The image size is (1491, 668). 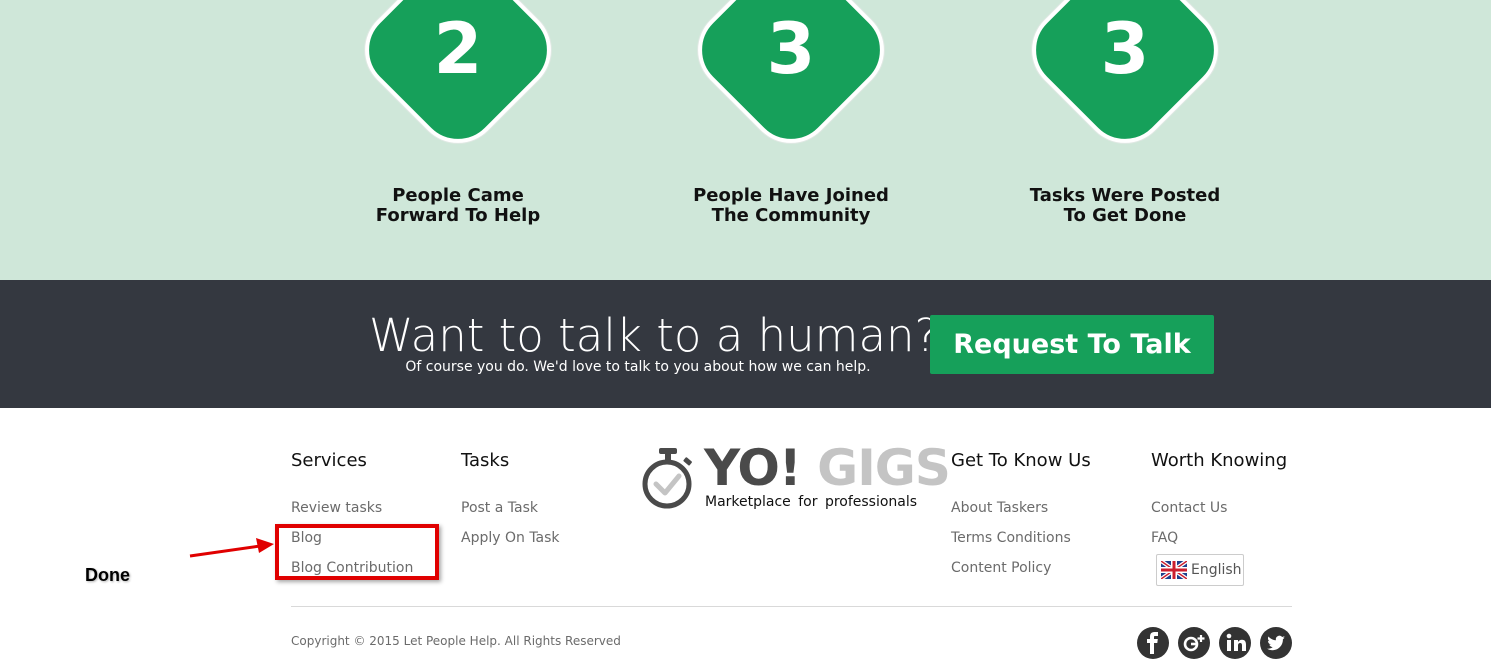 What do you see at coordinates (1235, 643) in the screenshot?
I see `linkedin-icon` at bounding box center [1235, 643].